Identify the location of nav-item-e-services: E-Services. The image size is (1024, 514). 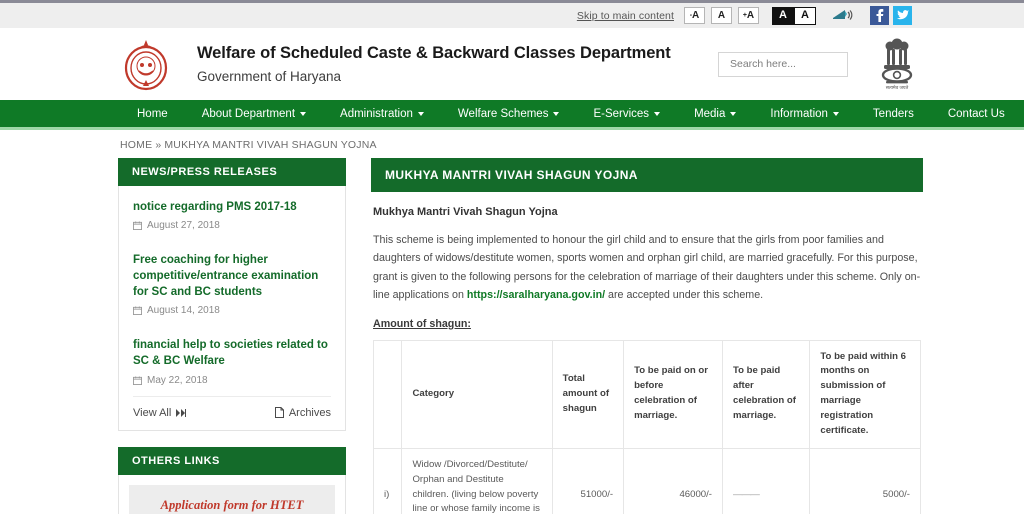
(626, 114).